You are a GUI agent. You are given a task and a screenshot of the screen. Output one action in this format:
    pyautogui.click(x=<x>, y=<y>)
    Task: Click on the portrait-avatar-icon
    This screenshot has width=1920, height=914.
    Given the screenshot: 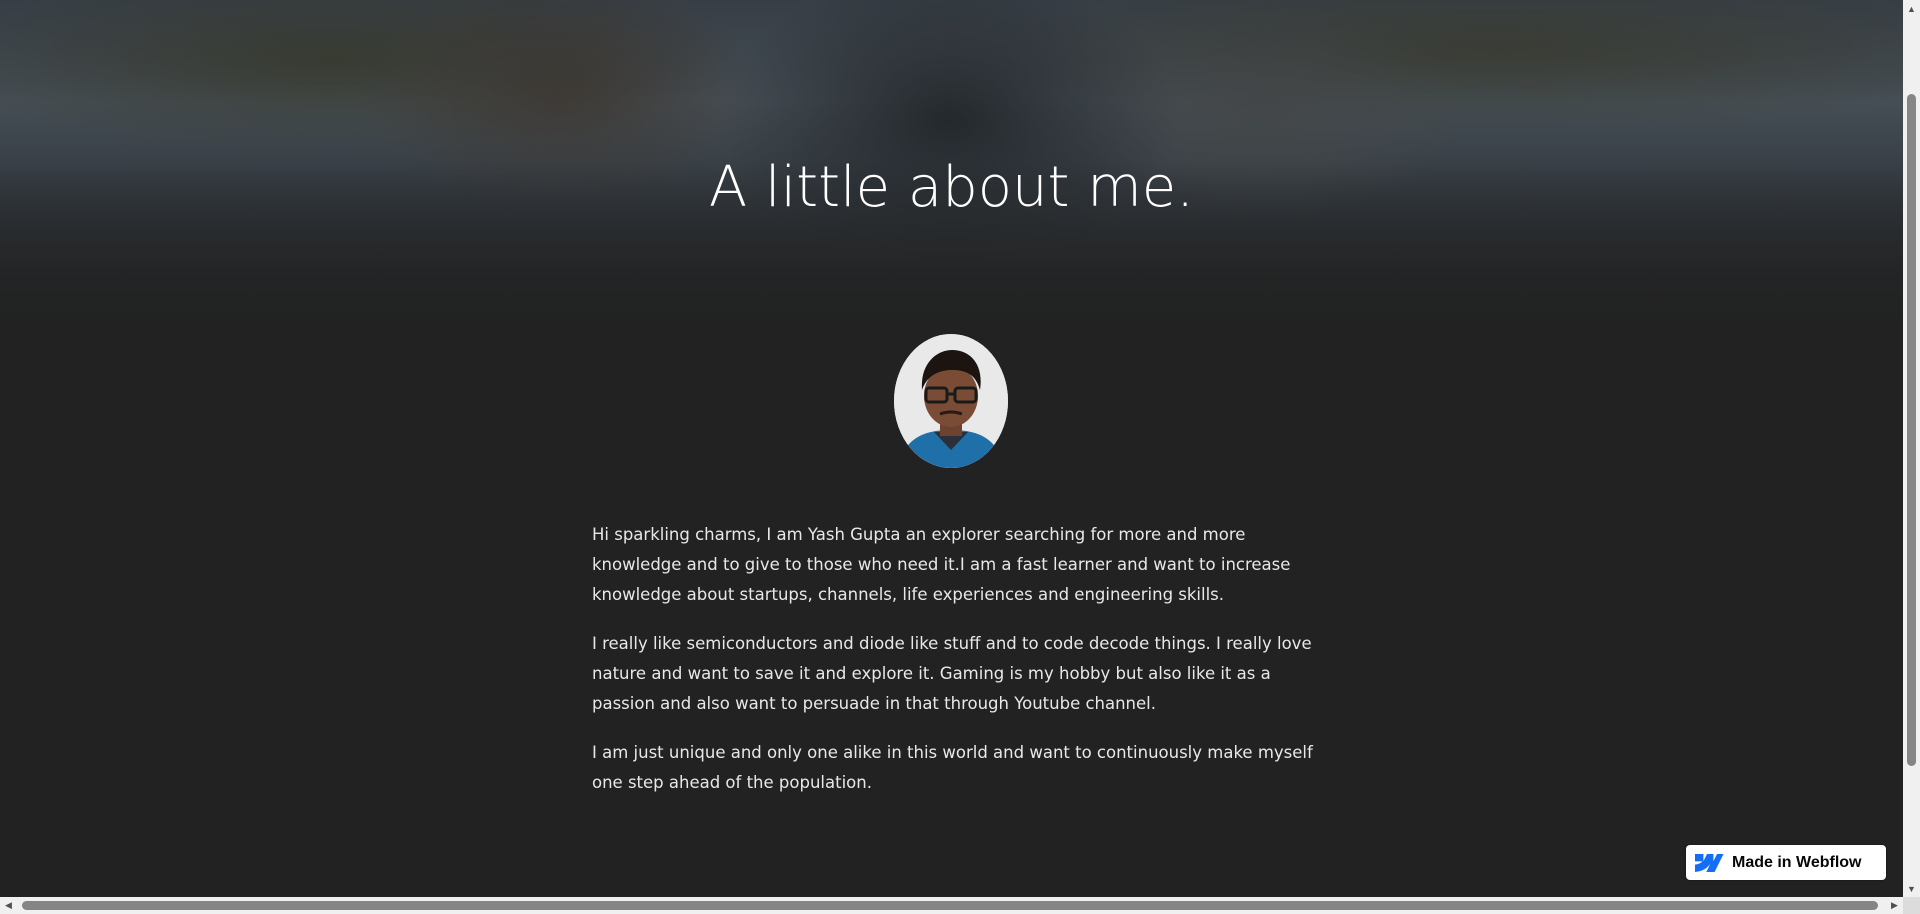 What is the action you would take?
    pyautogui.click(x=951, y=401)
    